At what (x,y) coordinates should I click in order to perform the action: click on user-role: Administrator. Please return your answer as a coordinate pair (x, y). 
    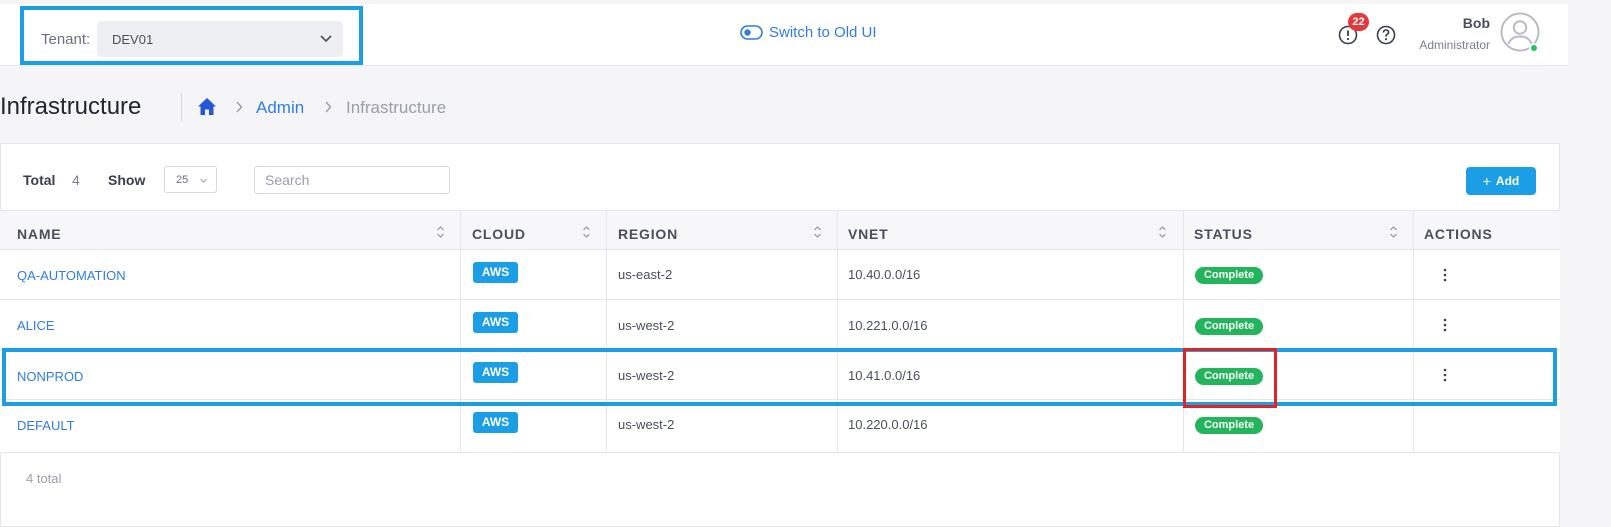
    Looking at the image, I should click on (1454, 45).